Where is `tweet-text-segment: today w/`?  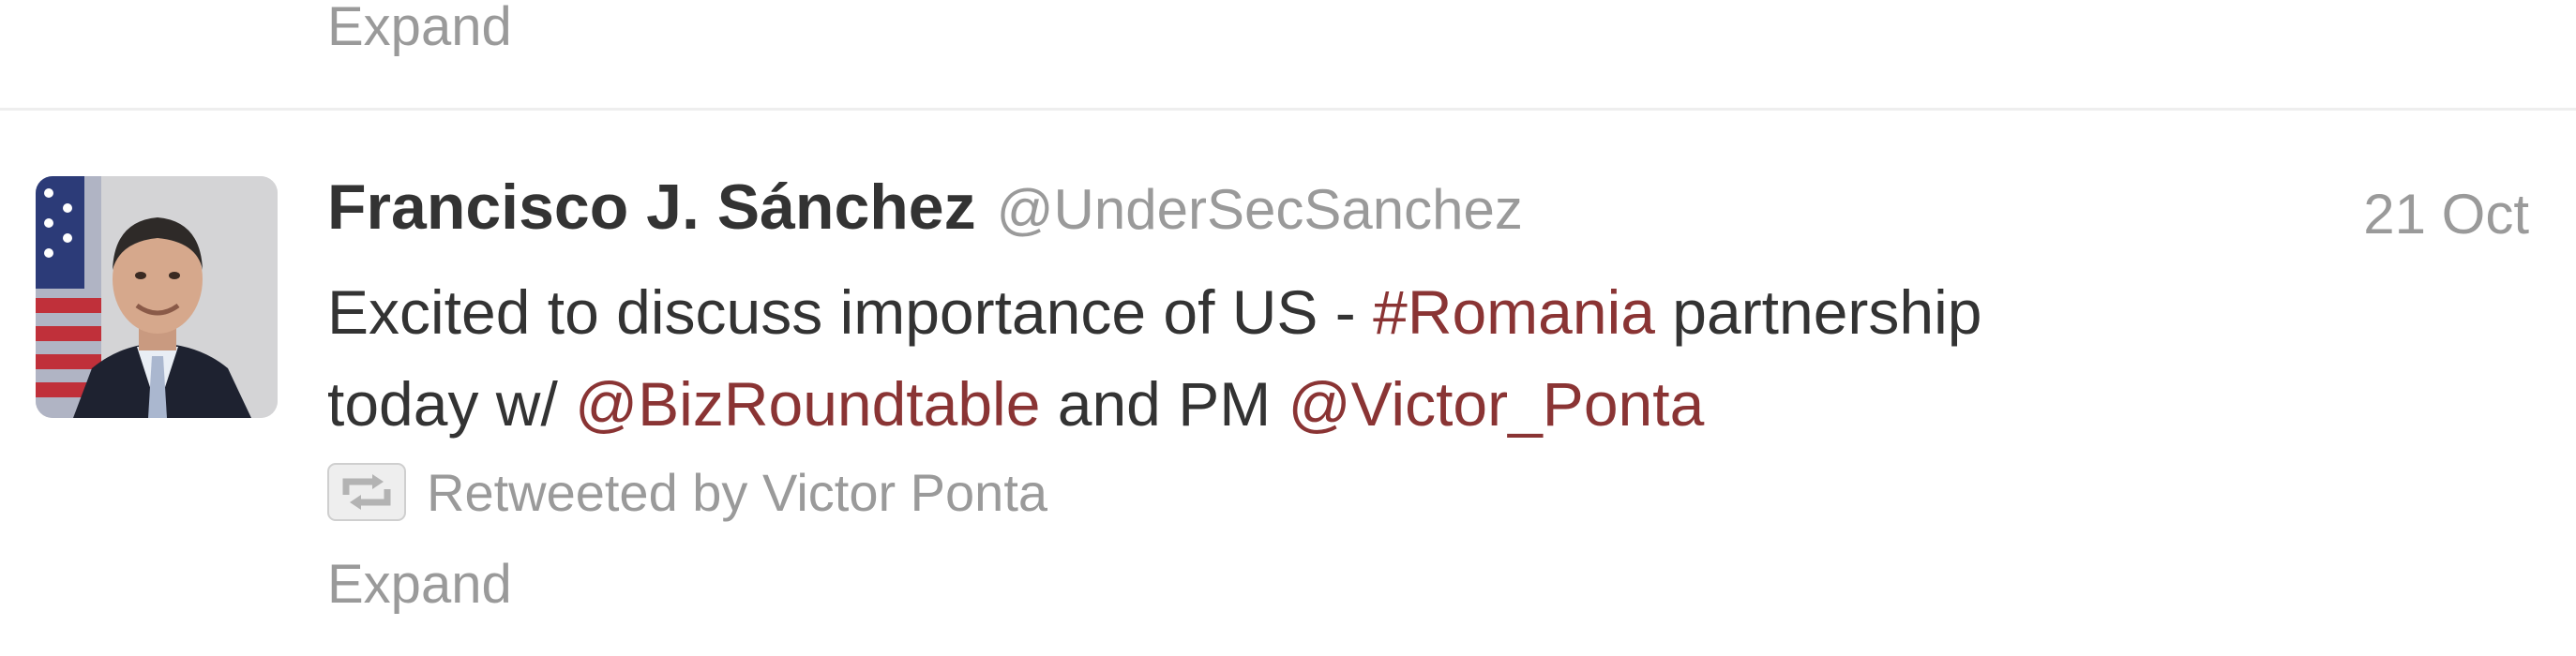
tweet-text-segment: today w/ is located at coordinates (451, 404).